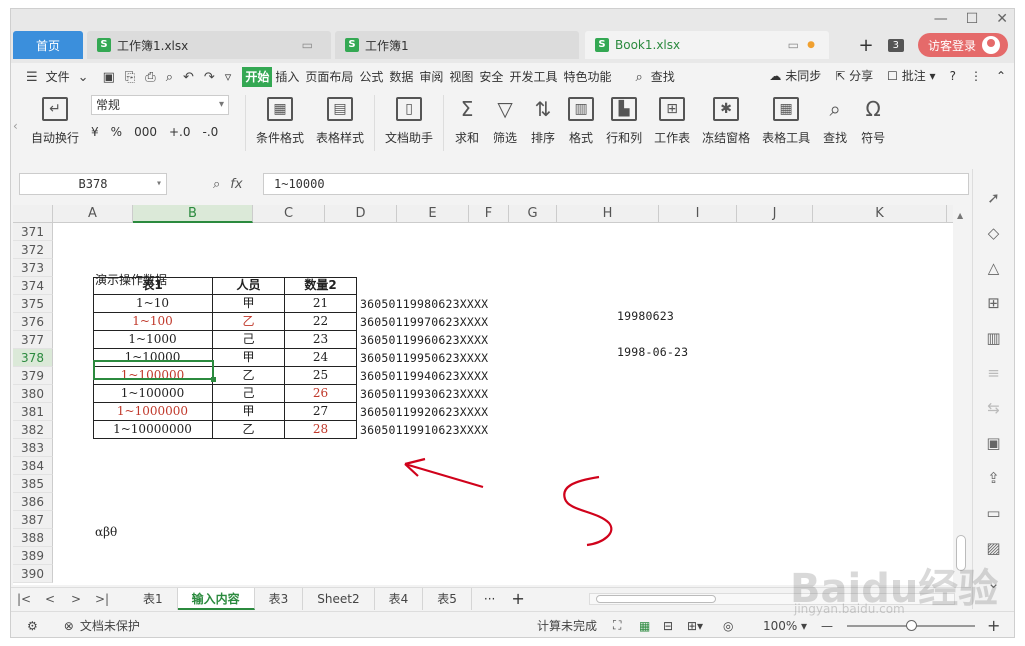 The width and height of the screenshot is (1025, 646). Describe the element at coordinates (467, 121) in the screenshot. I see `sum-button: Σ 求和` at that location.